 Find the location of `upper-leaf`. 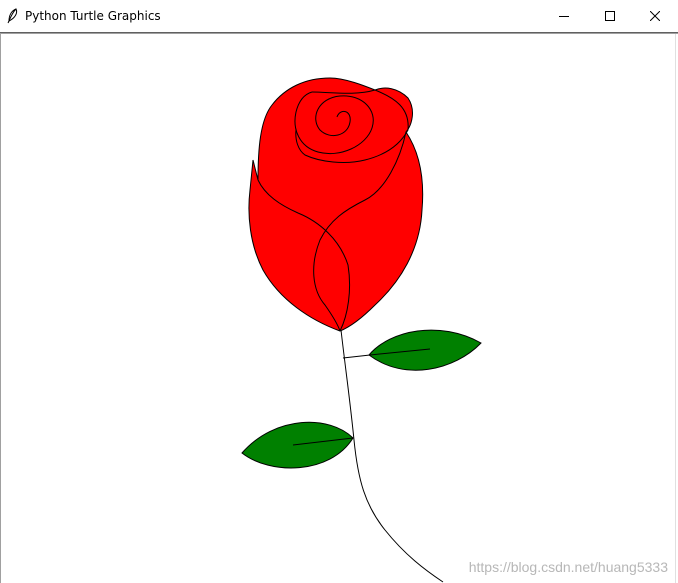

upper-leaf is located at coordinates (425, 350).